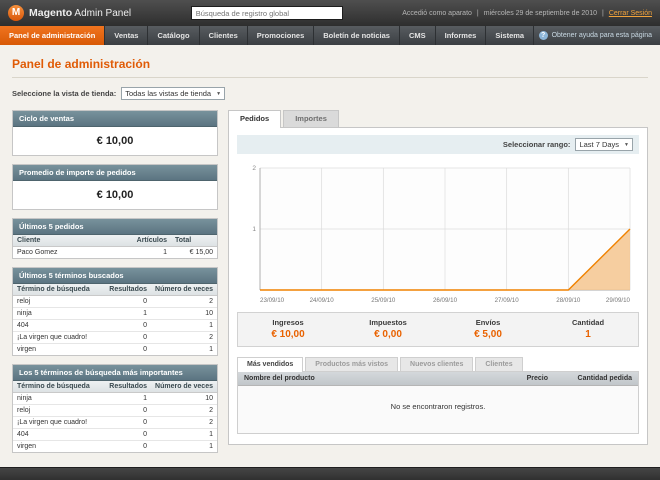 The height and width of the screenshot is (480, 660). I want to click on column-header: Cantidad pedida, so click(596, 379).